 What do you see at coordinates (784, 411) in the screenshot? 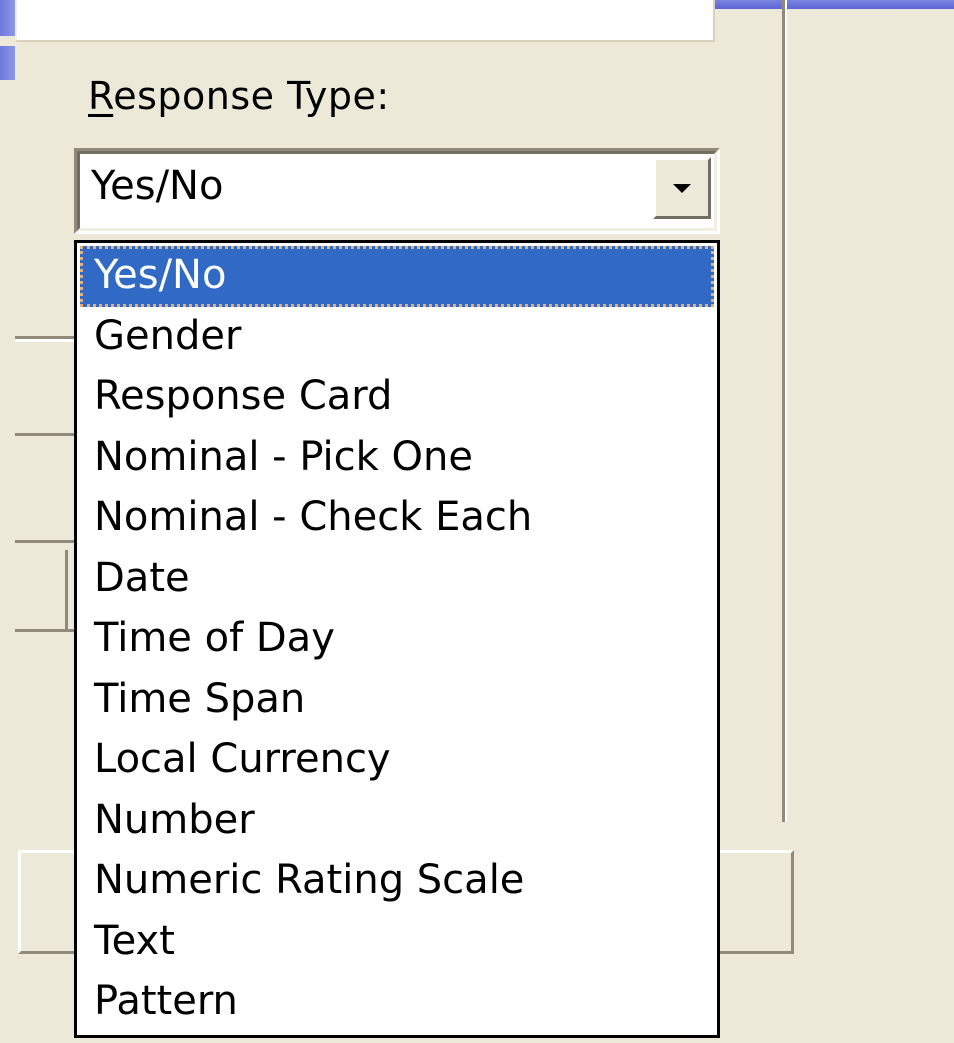
I see `group-box-right-edge` at bounding box center [784, 411].